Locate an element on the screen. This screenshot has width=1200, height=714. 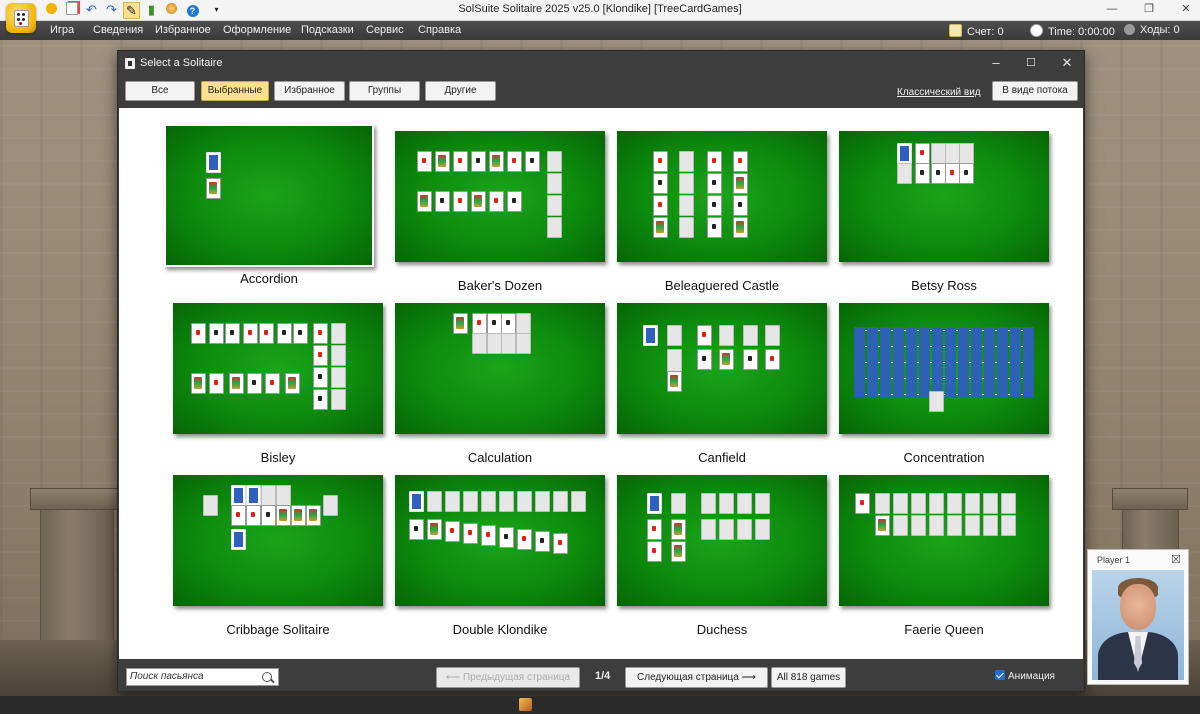
pillar-right-cap is located at coordinates (1150, 499).